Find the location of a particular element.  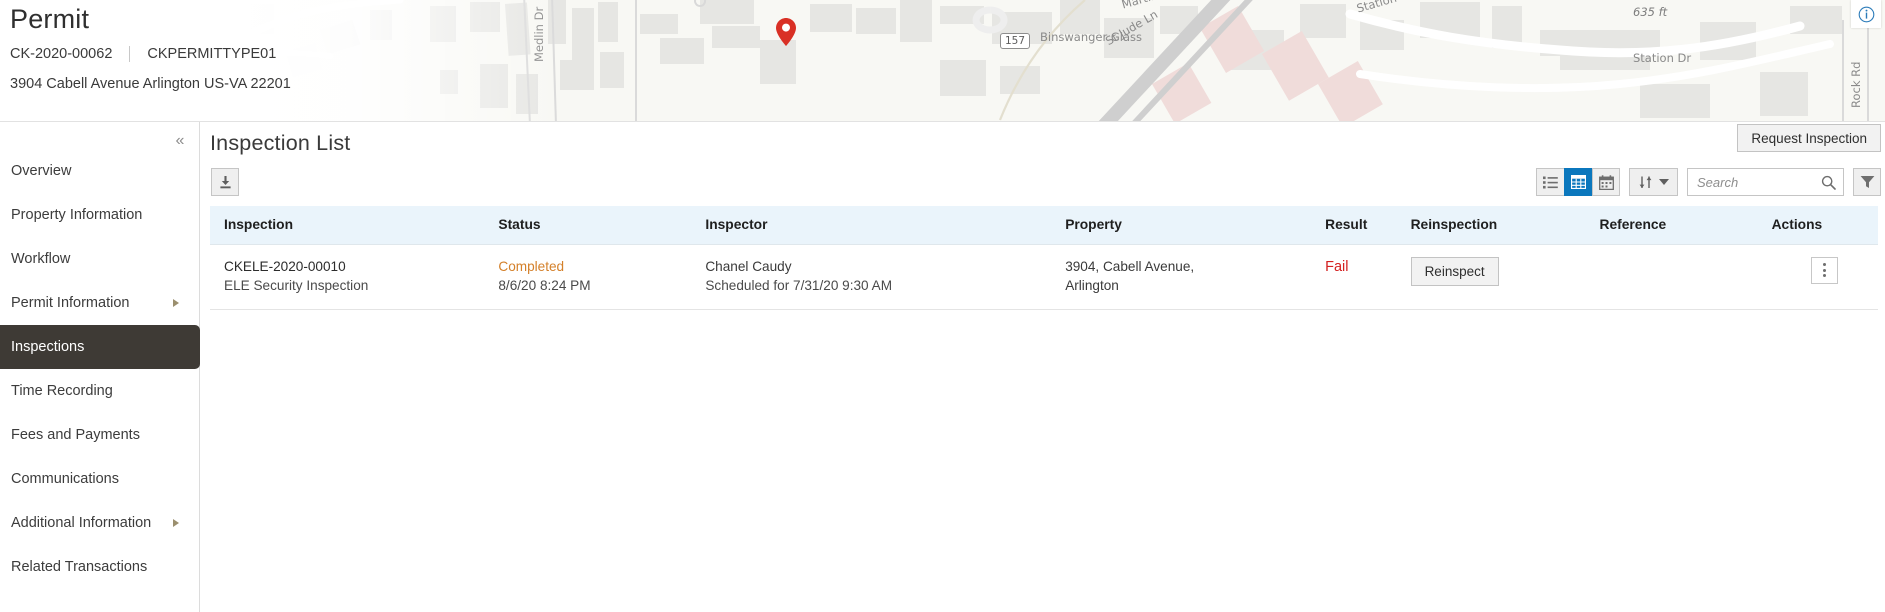

status-date: 8/6/20 8:24 PM is located at coordinates (544, 285).